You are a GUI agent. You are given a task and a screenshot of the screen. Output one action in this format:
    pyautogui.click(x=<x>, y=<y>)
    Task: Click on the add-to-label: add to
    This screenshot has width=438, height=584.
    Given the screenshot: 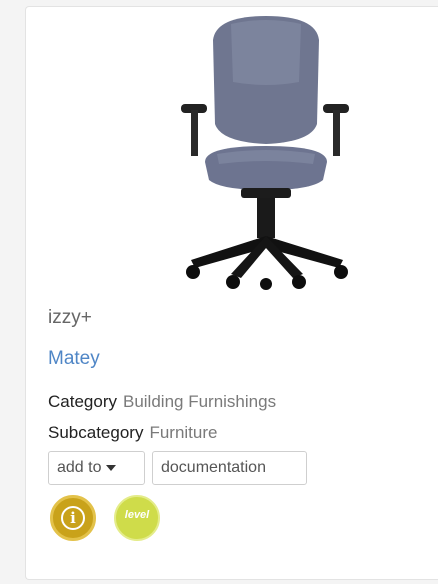 What is the action you would take?
    pyautogui.click(x=79, y=467)
    